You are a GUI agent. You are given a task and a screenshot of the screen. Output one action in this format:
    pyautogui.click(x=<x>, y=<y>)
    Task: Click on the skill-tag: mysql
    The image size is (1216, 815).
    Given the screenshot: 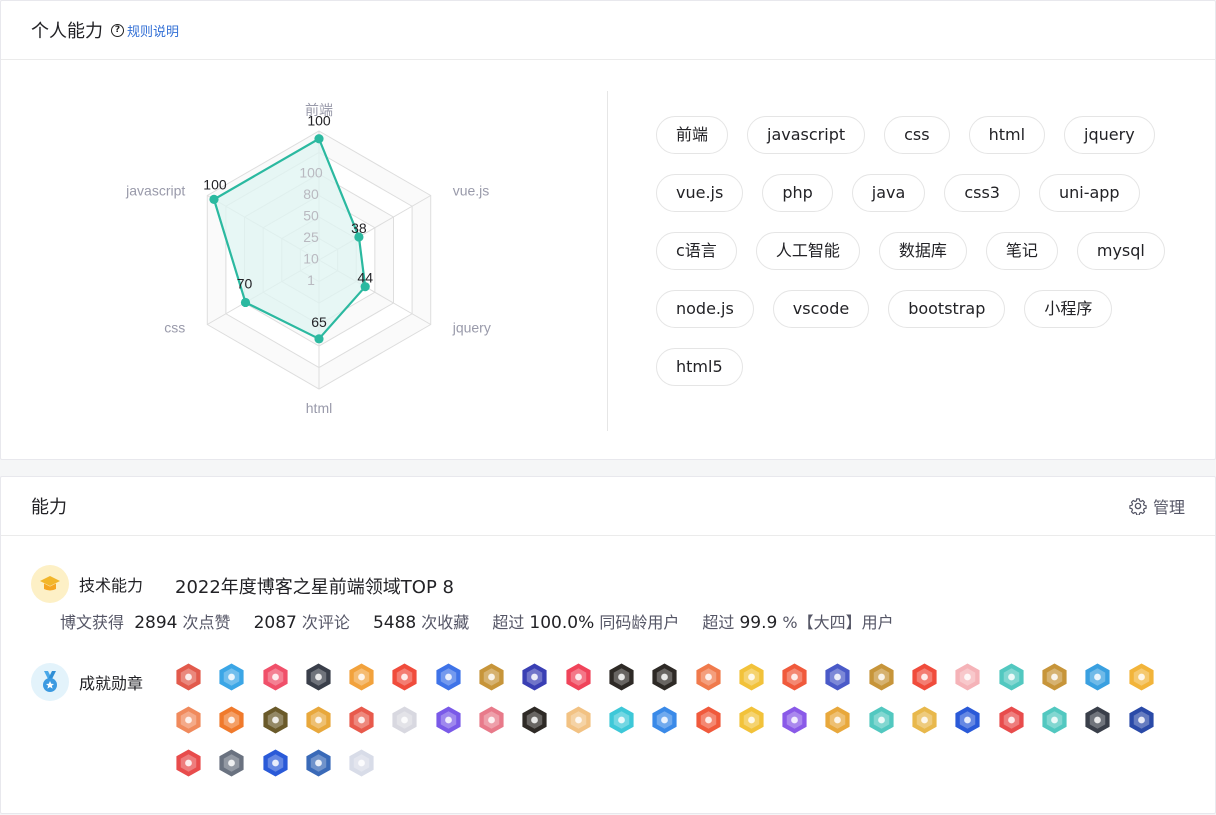 What is the action you would take?
    pyautogui.click(x=1120, y=251)
    